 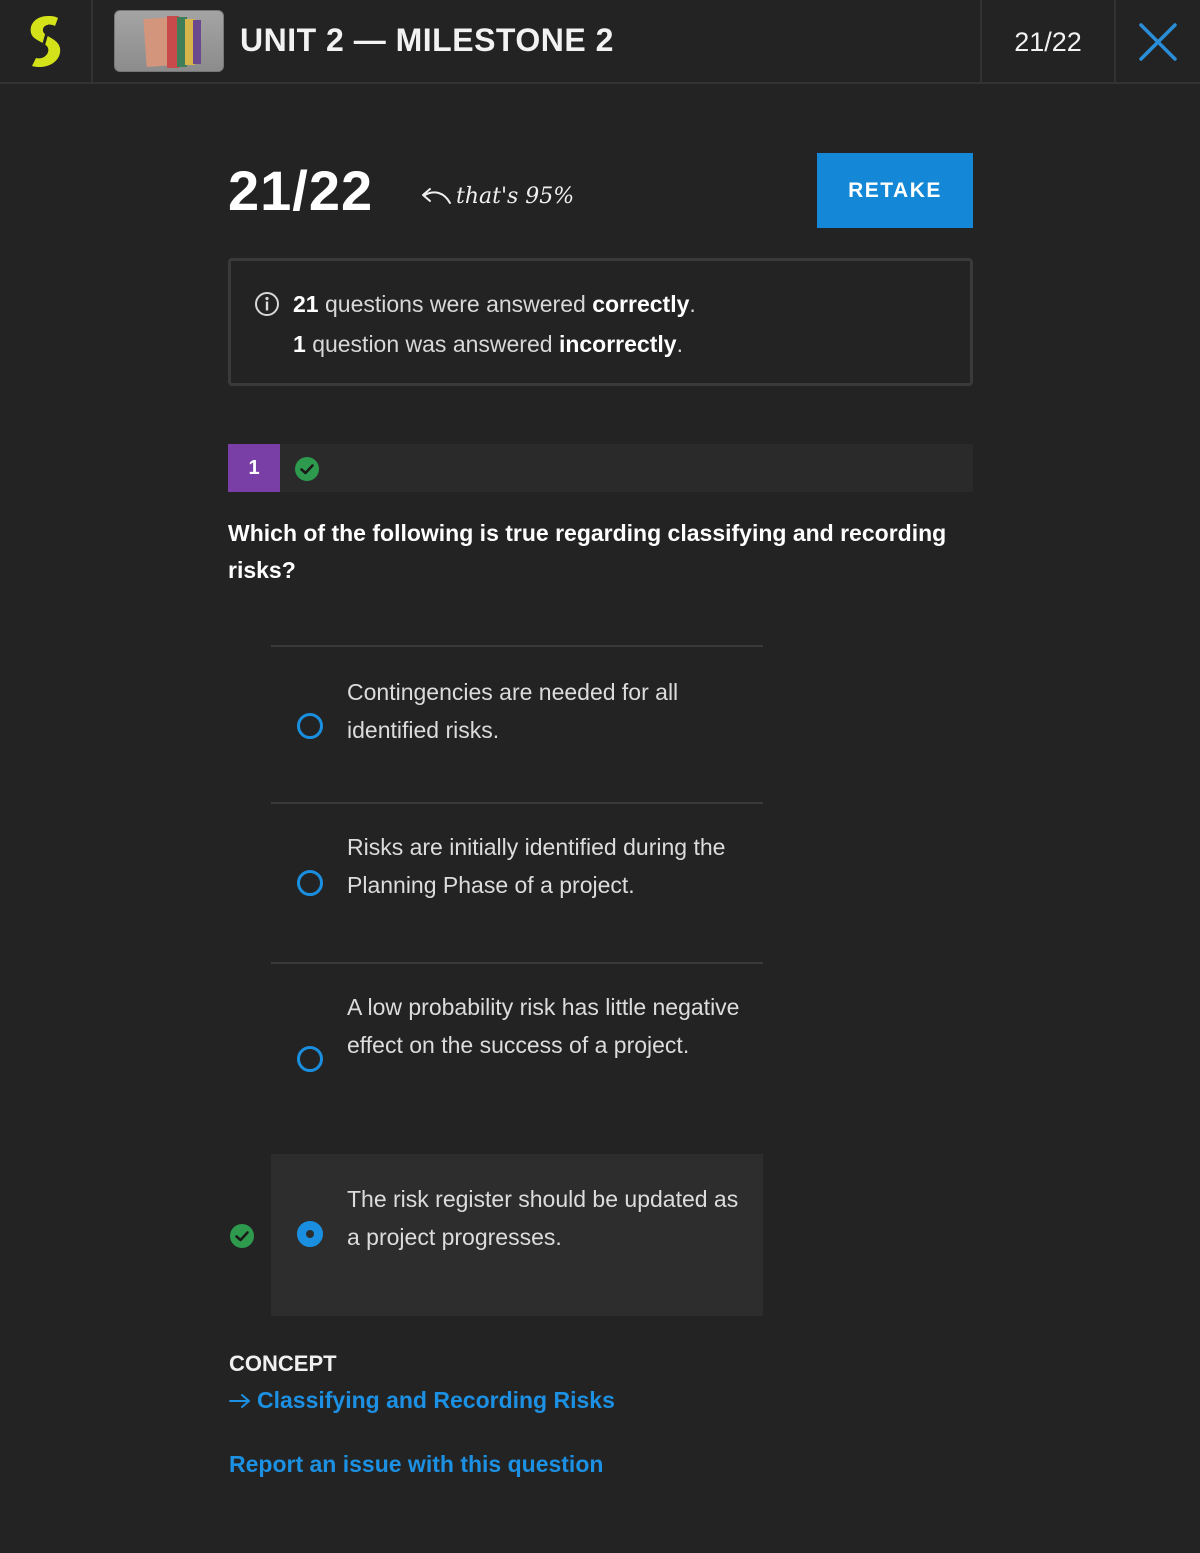 I want to click on question-header: 1, so click(x=600, y=468).